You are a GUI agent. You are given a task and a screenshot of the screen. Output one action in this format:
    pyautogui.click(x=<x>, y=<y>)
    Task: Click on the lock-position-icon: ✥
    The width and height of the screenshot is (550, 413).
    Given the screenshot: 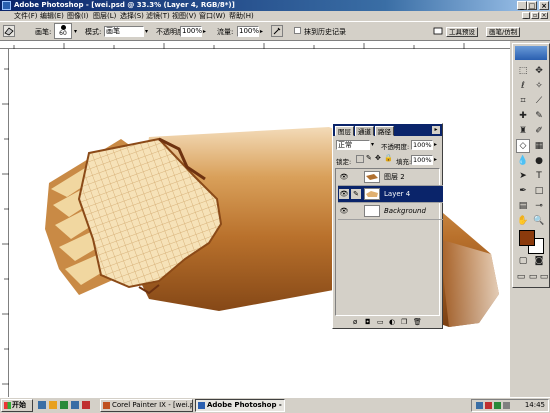 What is the action you would take?
    pyautogui.click(x=378, y=158)
    